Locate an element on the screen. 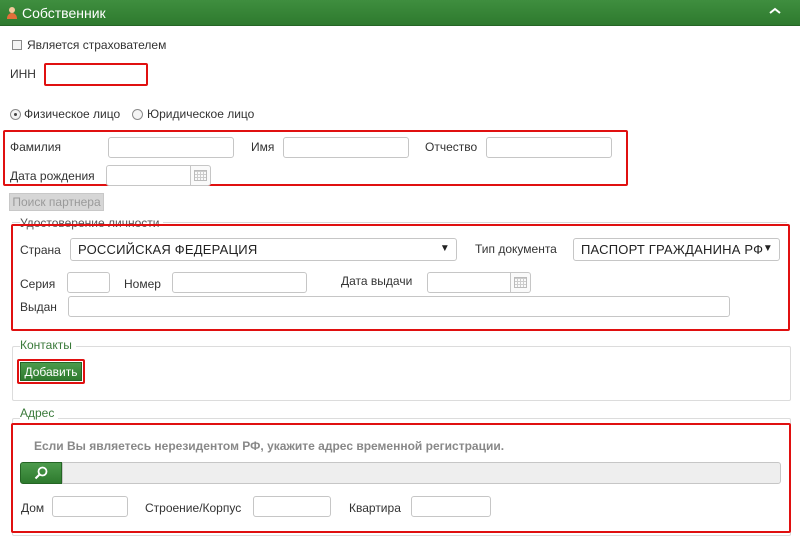 Image resolution: width=800 pixels, height=543 pixels. house-input is located at coordinates (90, 506).